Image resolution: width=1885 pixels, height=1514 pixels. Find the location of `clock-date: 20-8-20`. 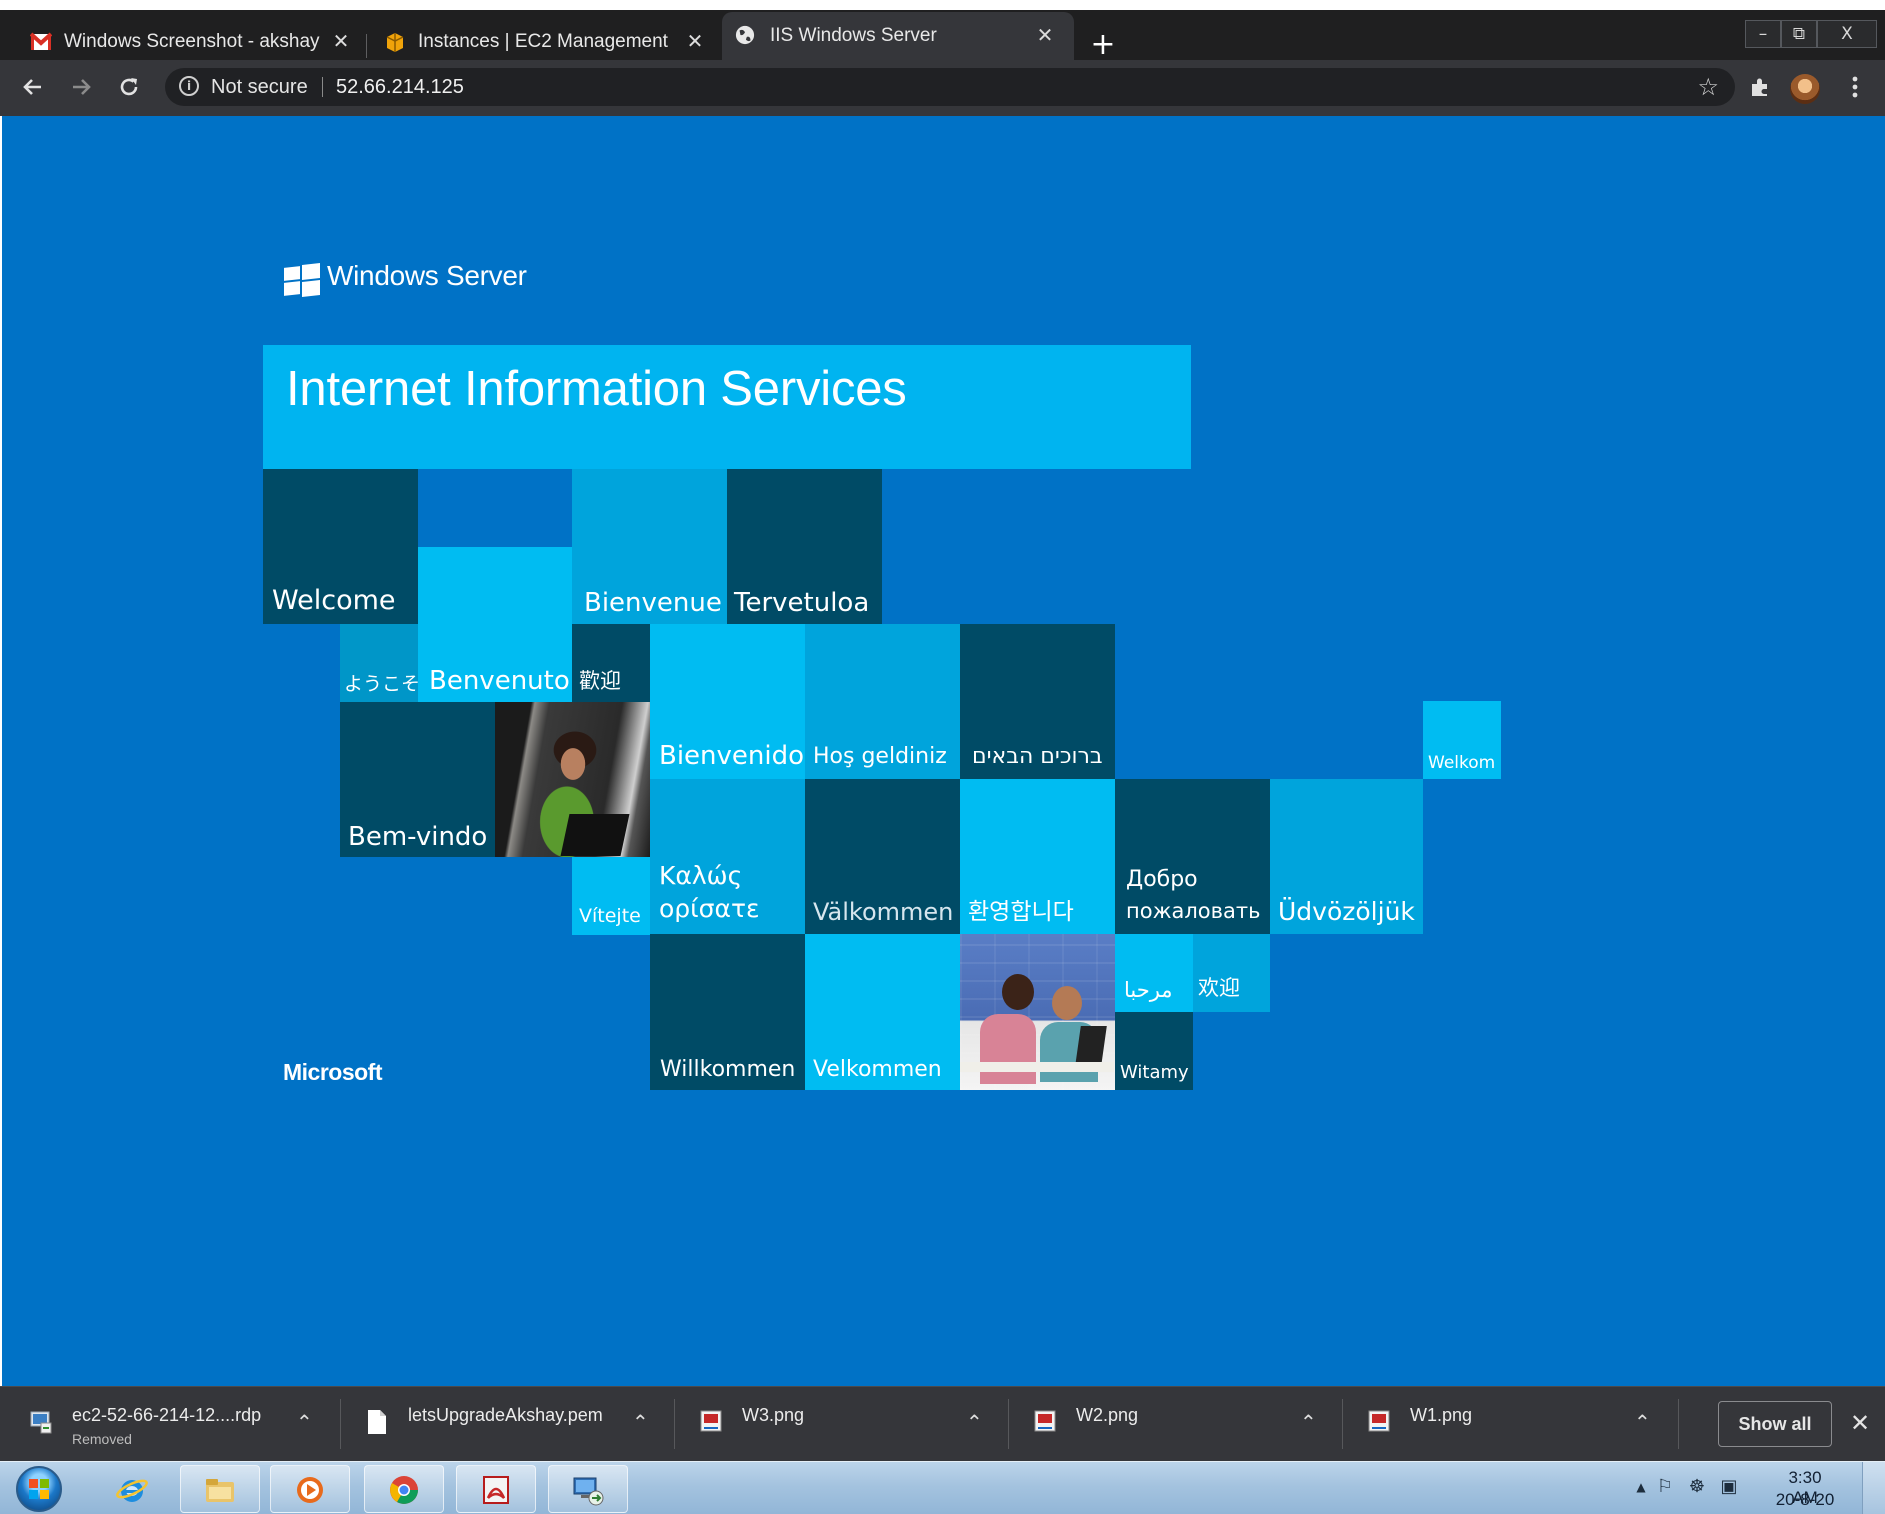

clock-date: 20-8-20 is located at coordinates (1805, 1500).